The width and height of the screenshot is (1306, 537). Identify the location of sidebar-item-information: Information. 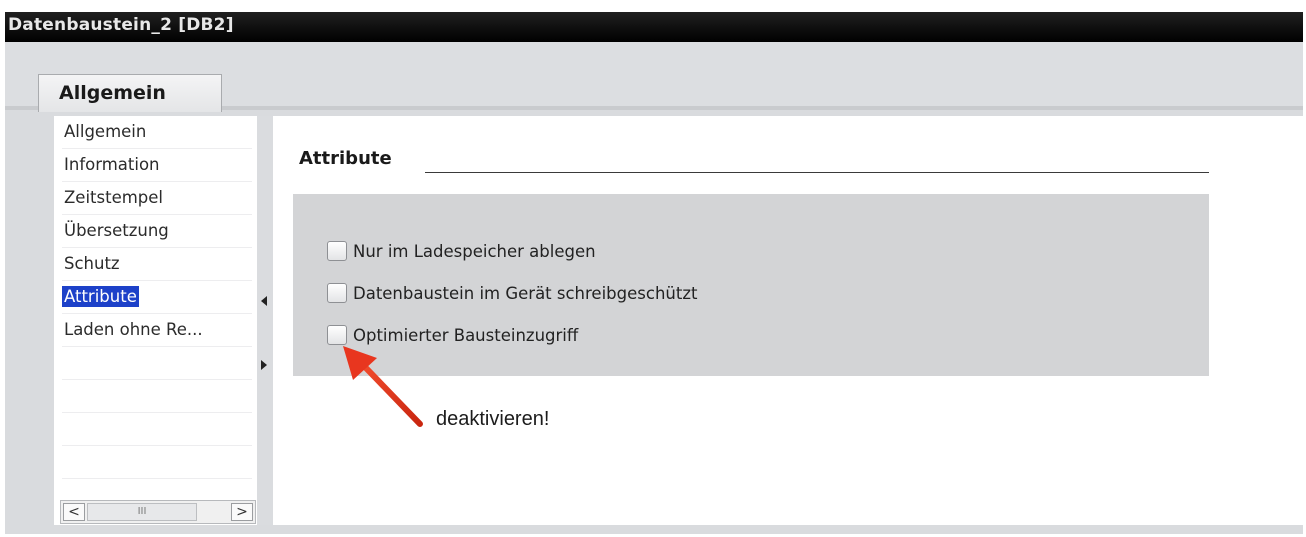
(157, 165).